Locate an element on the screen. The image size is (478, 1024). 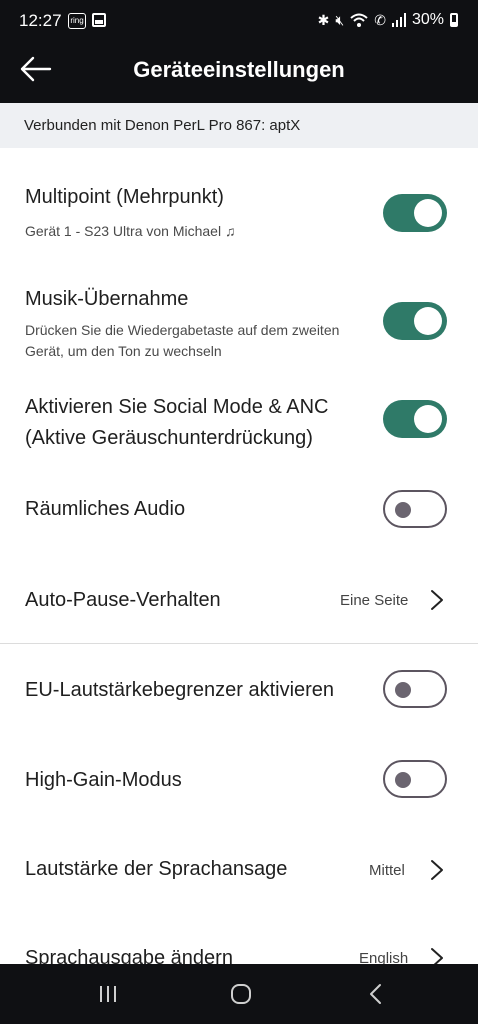
system-icons: ✱ 🔇︎ ✆ 30% is located at coordinates (388, 20).